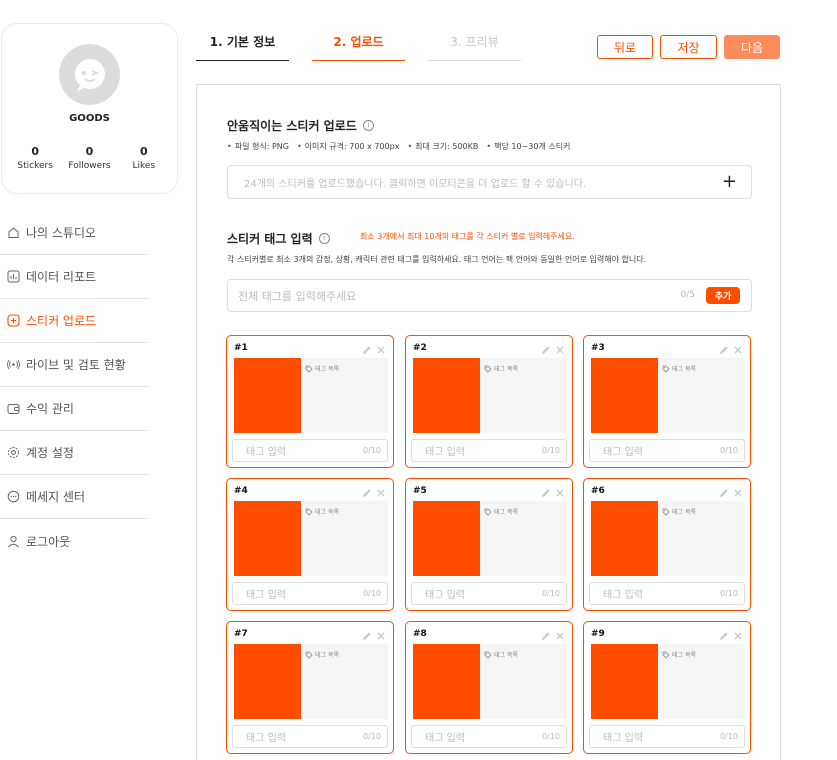 The height and width of the screenshot is (760, 837). What do you see at coordinates (598, 348) in the screenshot?
I see `sticker-number: #3` at bounding box center [598, 348].